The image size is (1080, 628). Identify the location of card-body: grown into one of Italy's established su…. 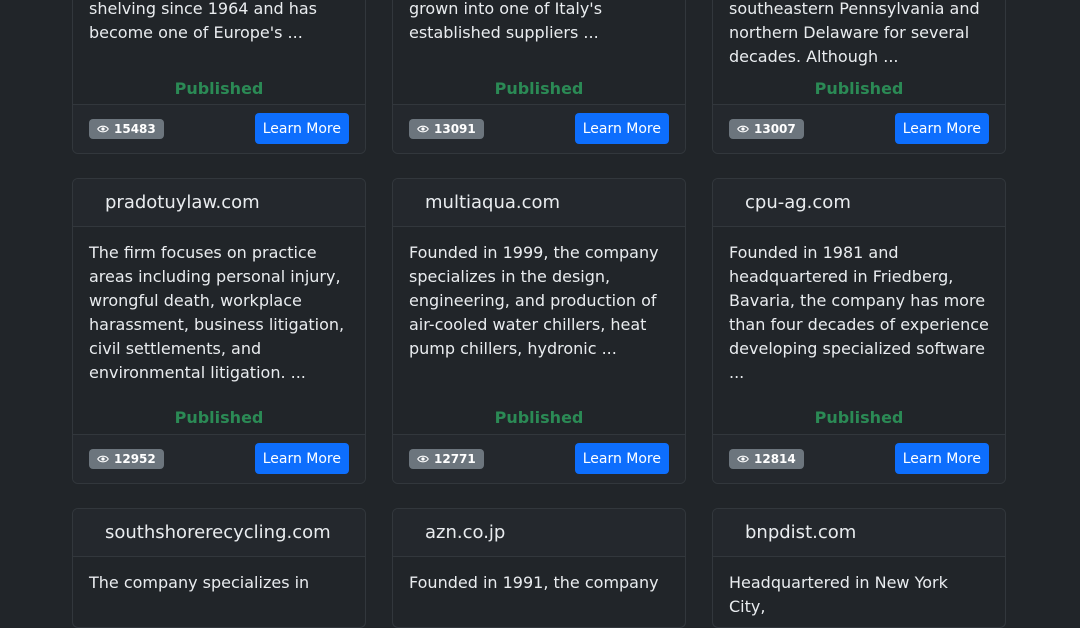
(539, 22).